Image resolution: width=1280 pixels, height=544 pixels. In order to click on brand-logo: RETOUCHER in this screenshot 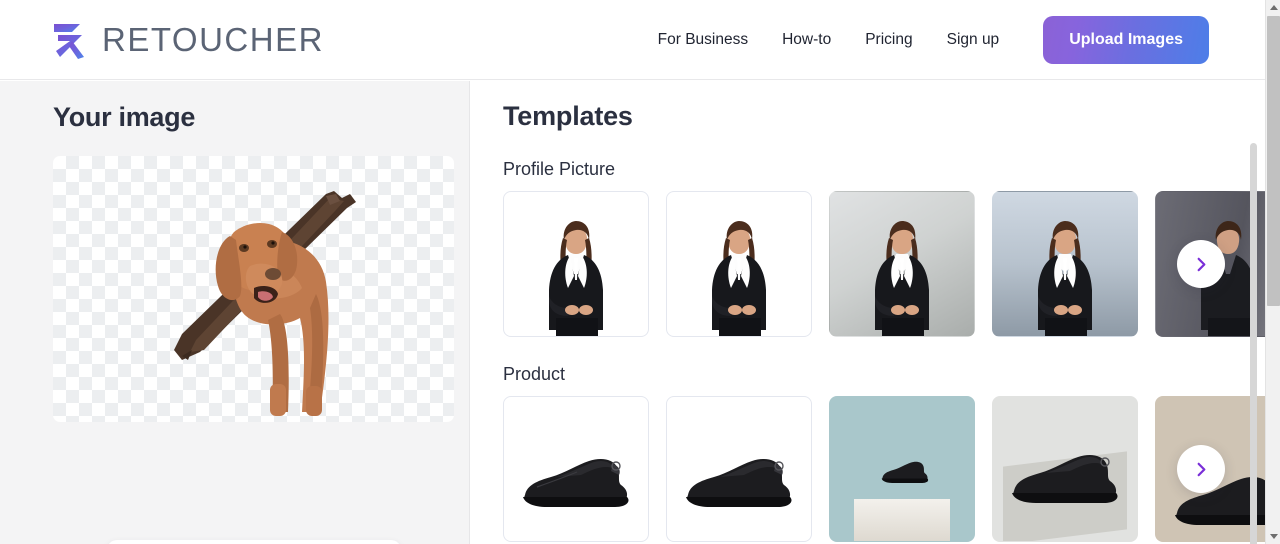, I will do `click(187, 40)`.